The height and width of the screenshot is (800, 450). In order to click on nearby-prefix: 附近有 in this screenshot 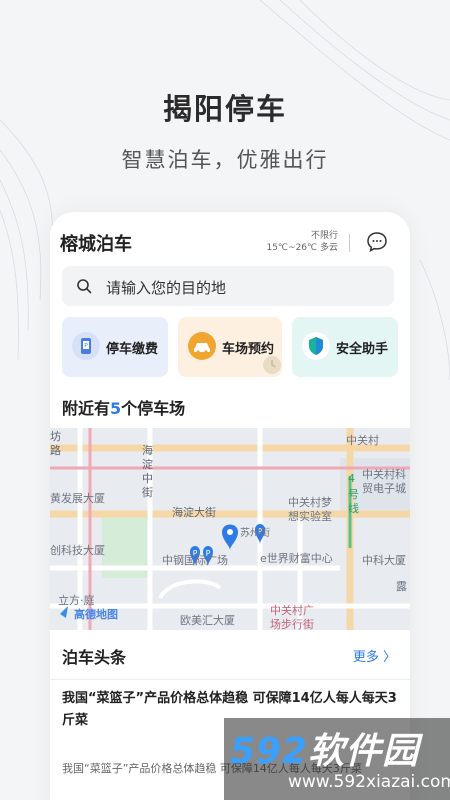, I will do `click(86, 408)`.